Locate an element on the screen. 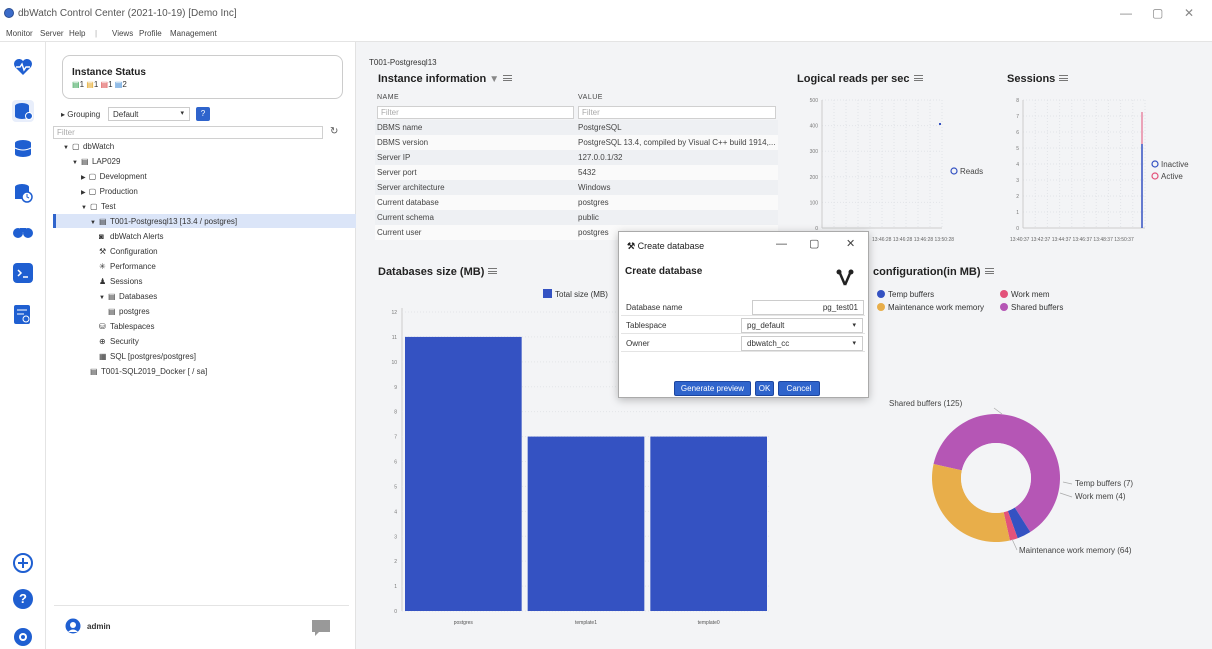 The width and height of the screenshot is (1212, 649). y-tick-label: 6 is located at coordinates (395, 463).